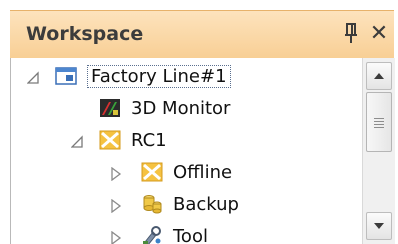  I want to click on tree-item-3d-monitor: 3D Monitor, so click(164, 108).